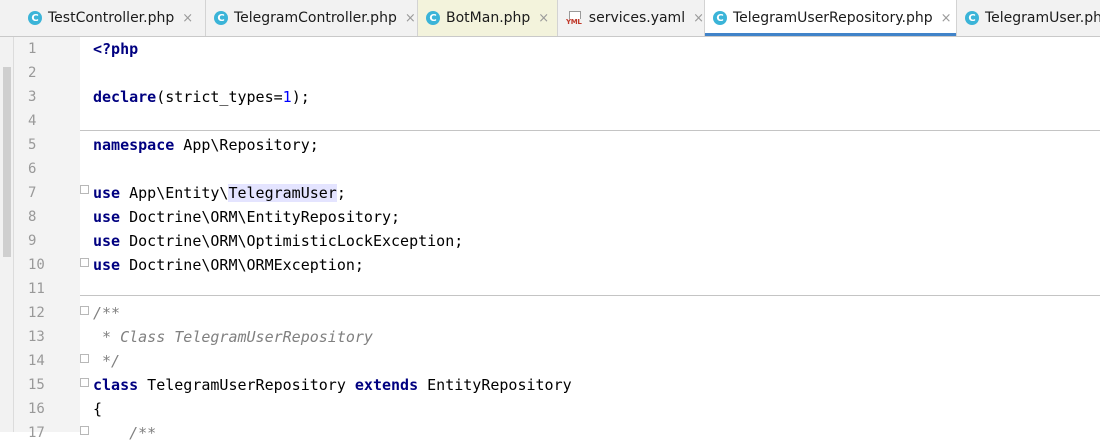 Image resolution: width=1100 pixels, height=445 pixels. Describe the element at coordinates (116, 385) in the screenshot. I see `keyword-token: class` at that location.